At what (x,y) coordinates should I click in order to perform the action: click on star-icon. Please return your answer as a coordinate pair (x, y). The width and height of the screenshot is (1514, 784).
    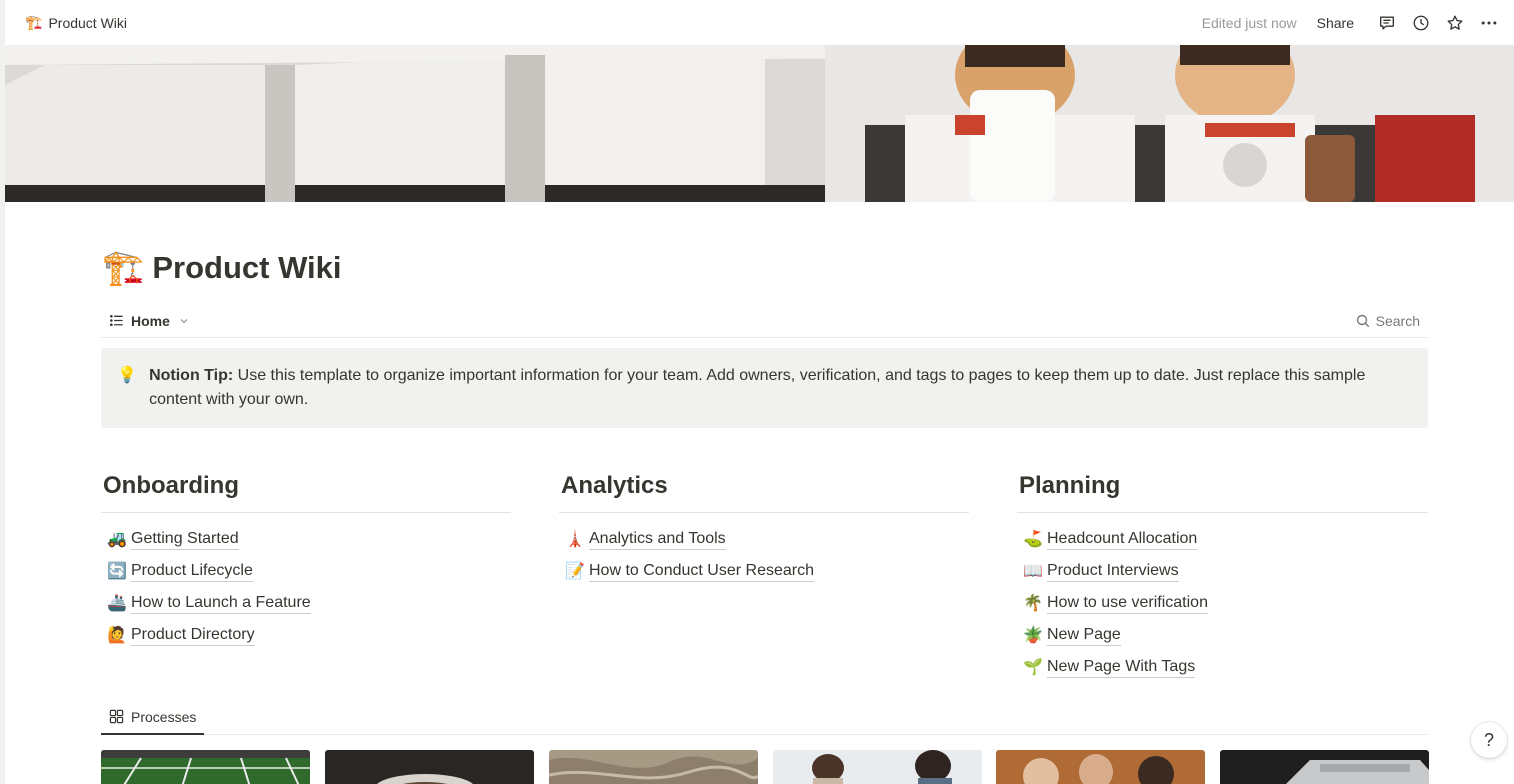
    Looking at the image, I should click on (1455, 23).